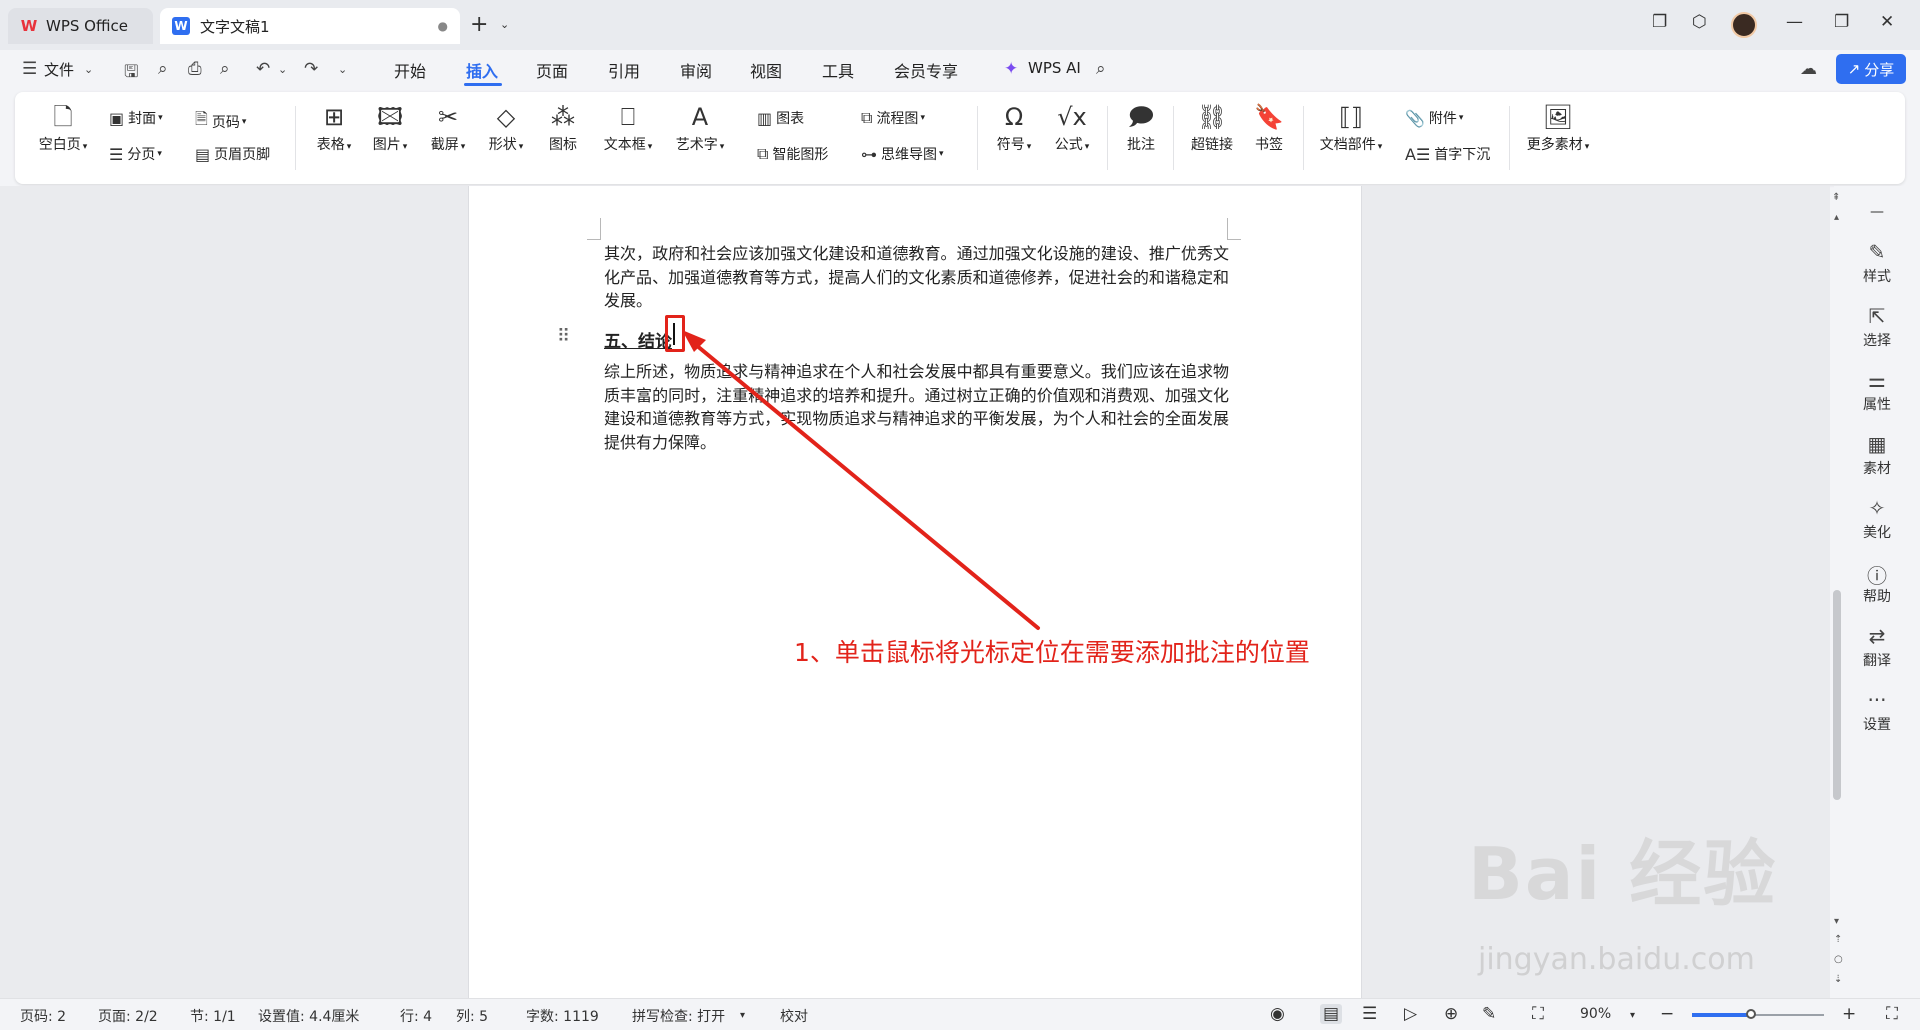  What do you see at coordinates (1101, 69) in the screenshot?
I see `search-icon: ⌕` at bounding box center [1101, 69].